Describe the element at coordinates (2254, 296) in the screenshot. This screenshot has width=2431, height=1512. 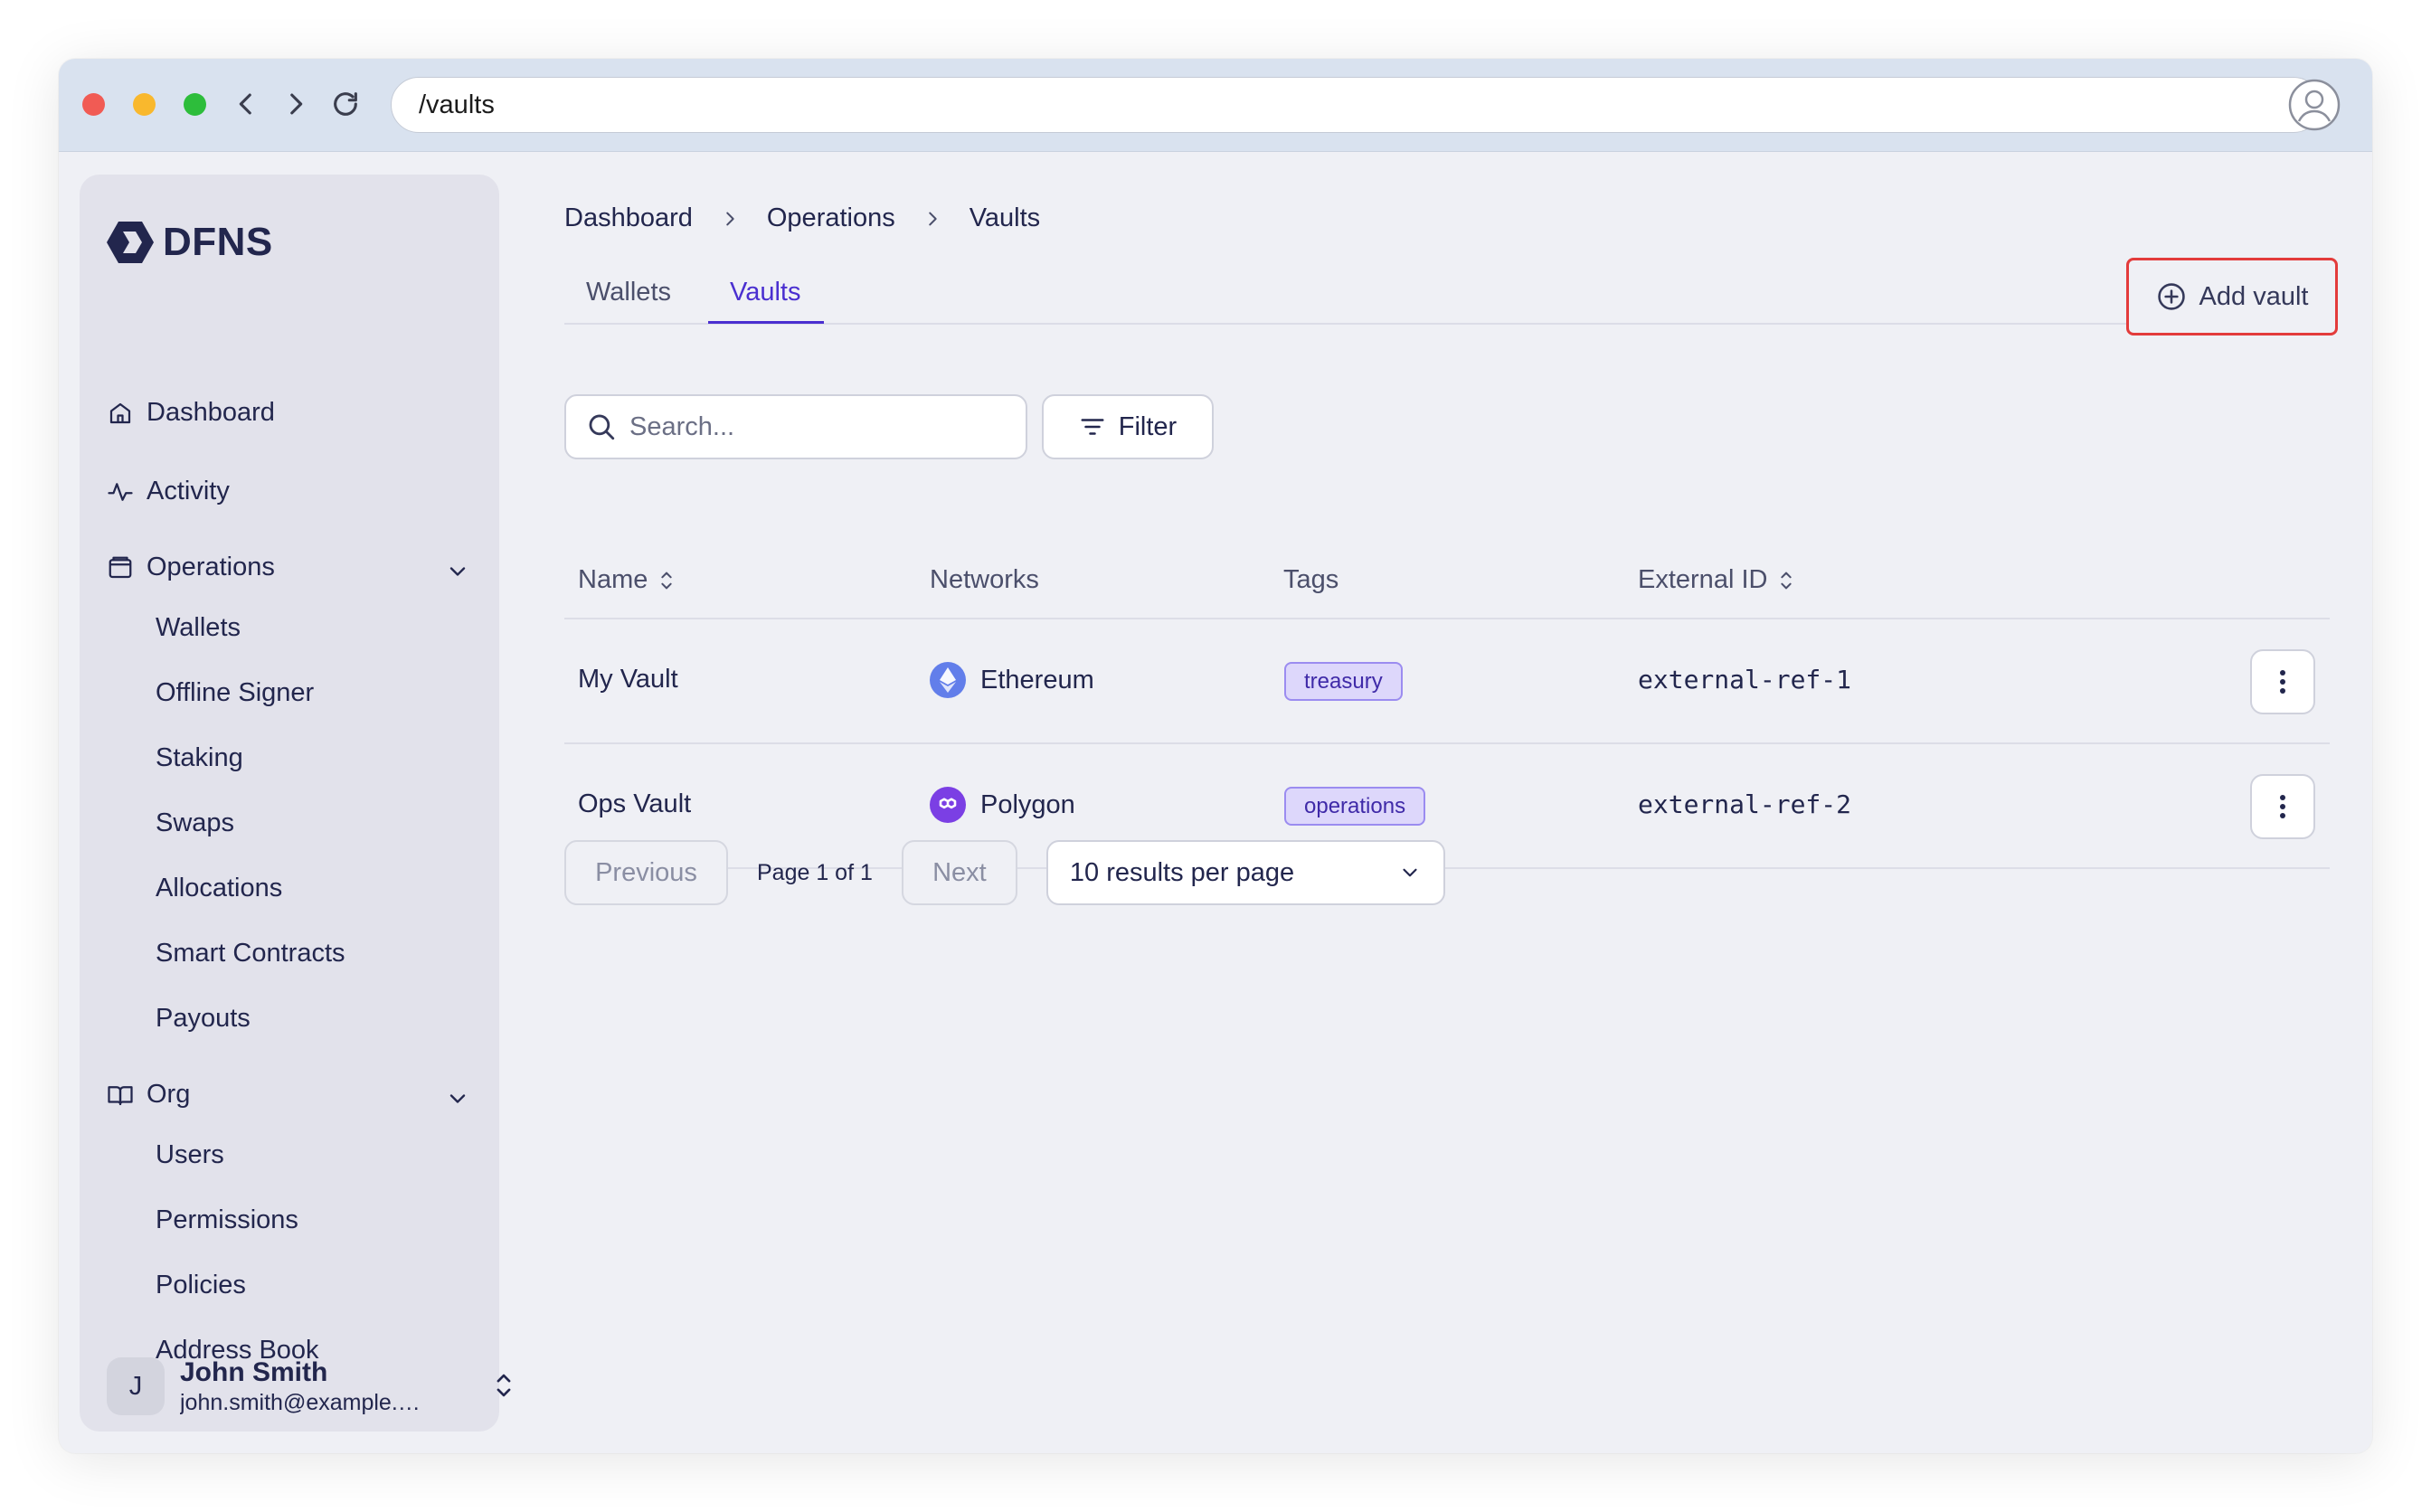
I see `add-vault-label: Add vault` at that location.